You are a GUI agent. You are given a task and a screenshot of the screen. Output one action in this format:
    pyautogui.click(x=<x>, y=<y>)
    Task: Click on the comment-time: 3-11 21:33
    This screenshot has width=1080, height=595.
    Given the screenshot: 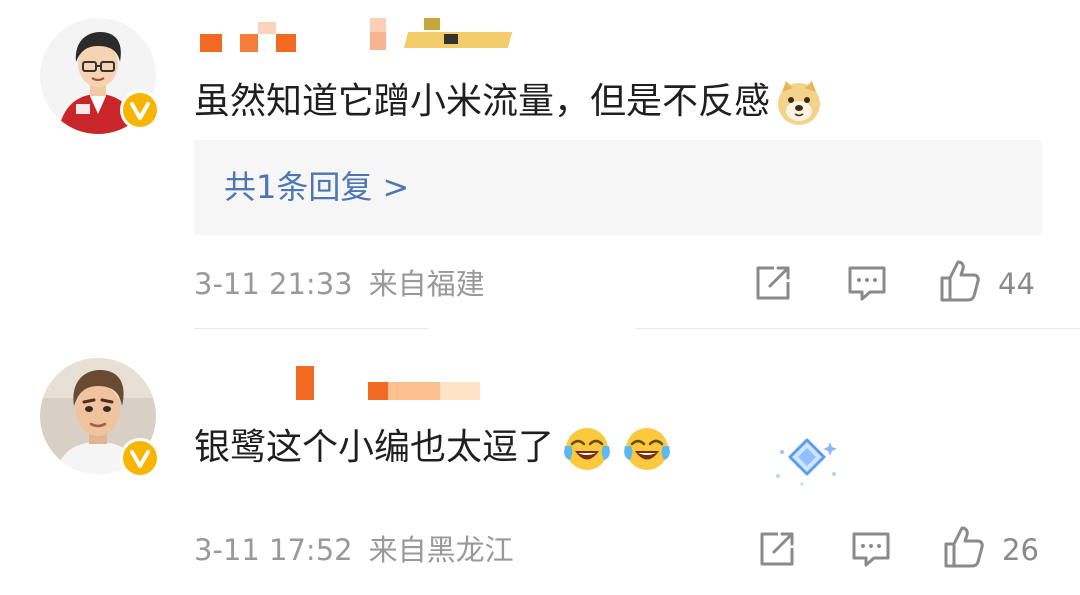 What is the action you would take?
    pyautogui.click(x=273, y=284)
    